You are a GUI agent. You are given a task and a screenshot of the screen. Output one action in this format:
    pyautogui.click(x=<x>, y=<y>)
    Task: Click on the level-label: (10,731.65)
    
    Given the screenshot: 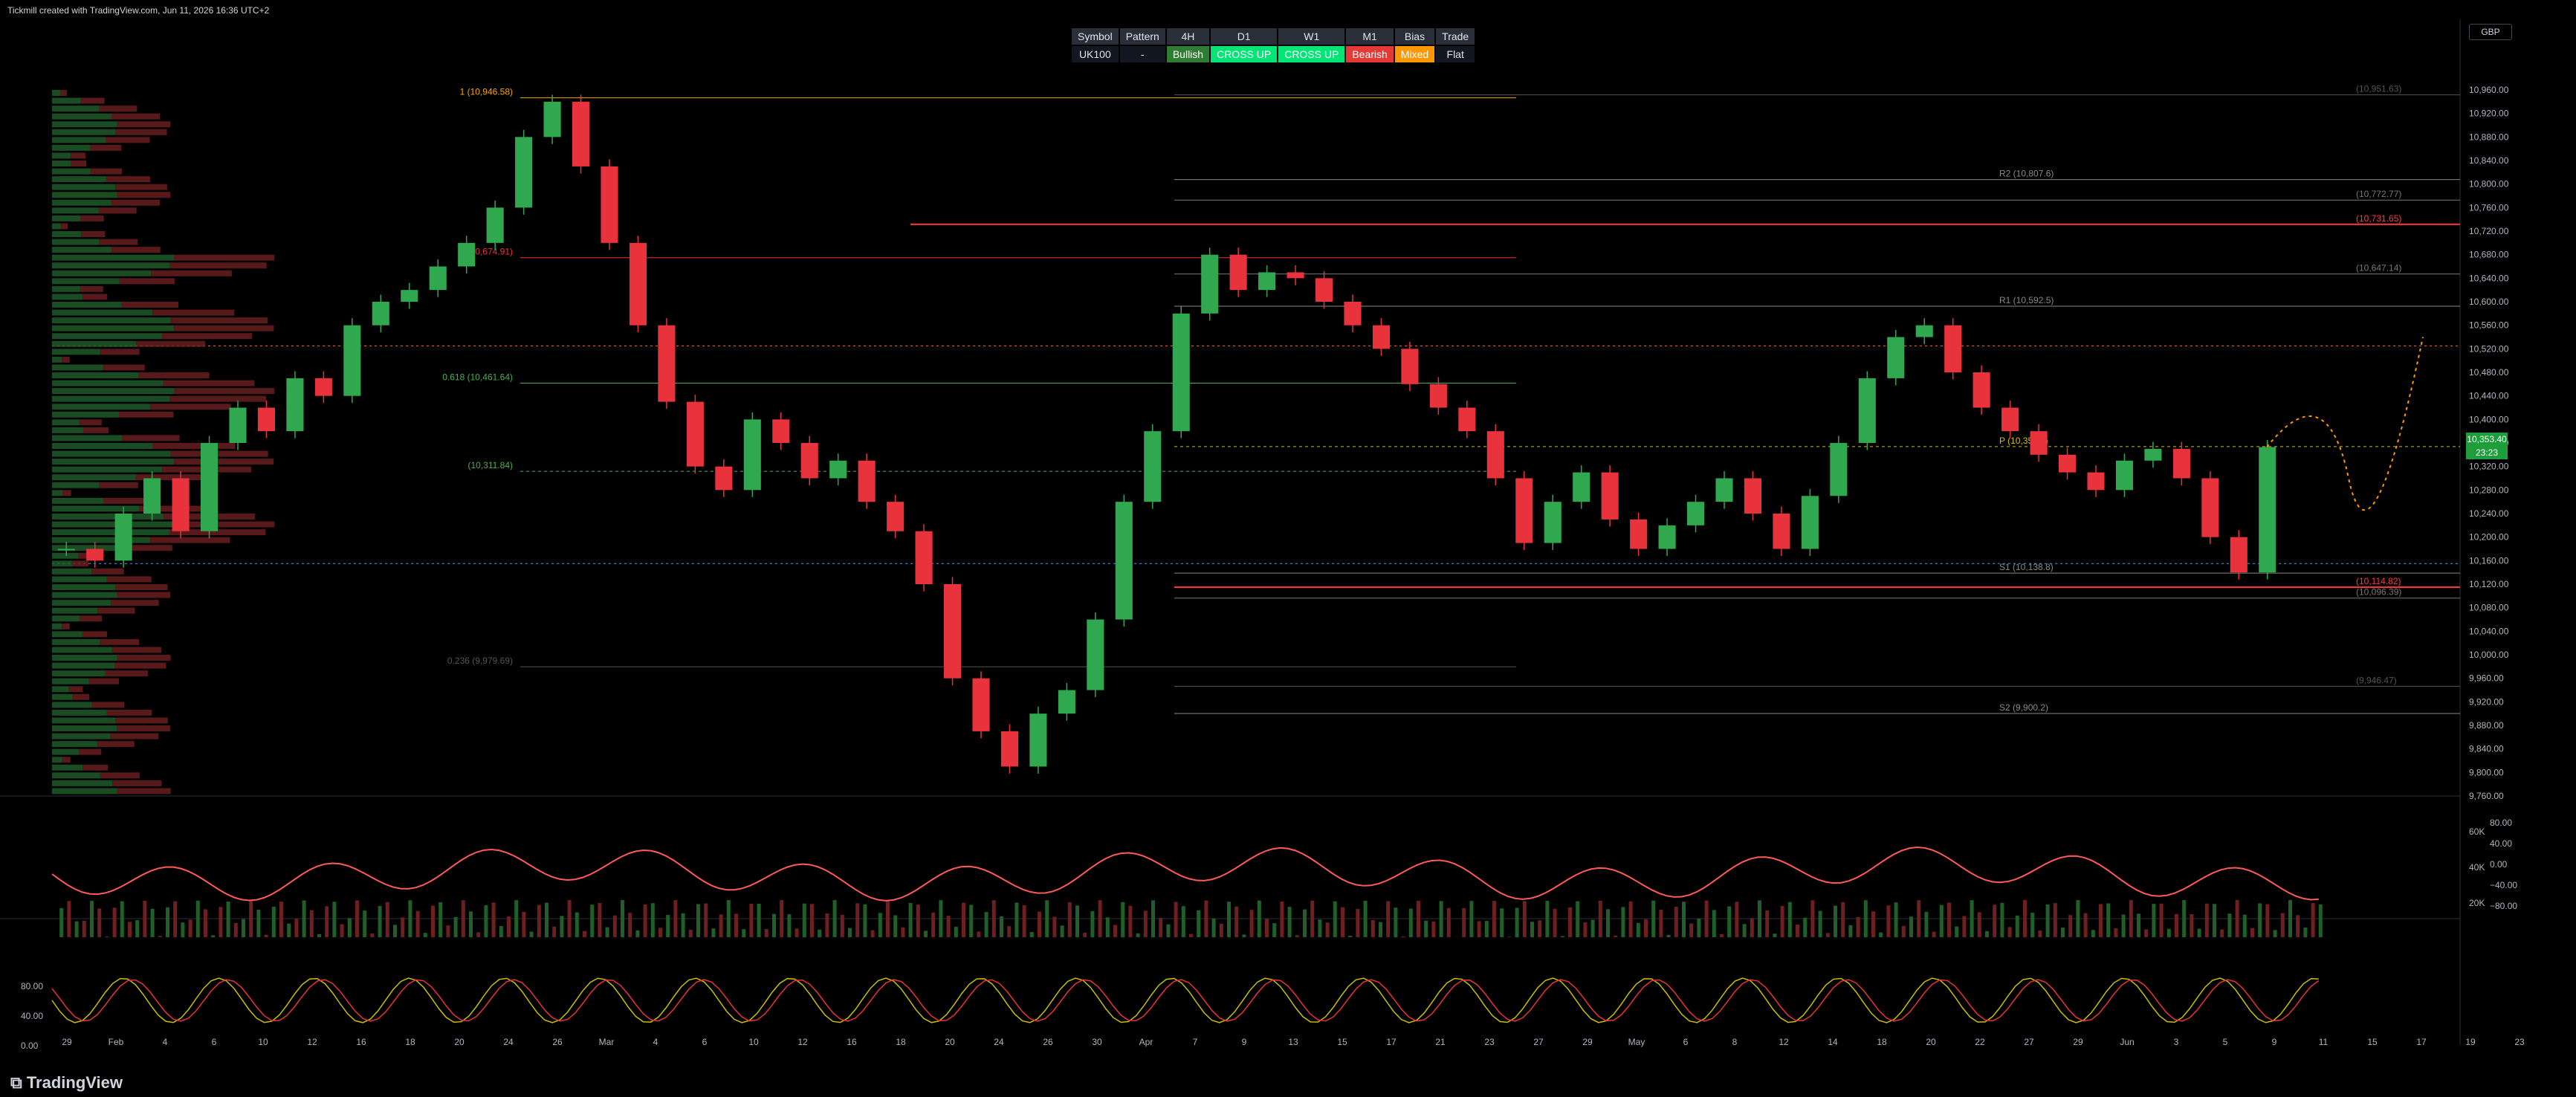 What is the action you would take?
    pyautogui.click(x=2378, y=219)
    